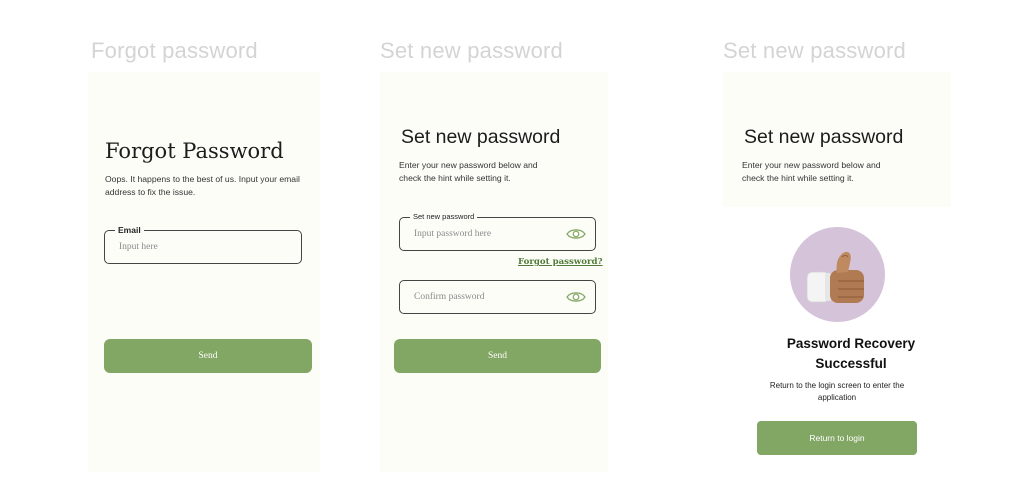 The height and width of the screenshot is (504, 1024). I want to click on return-to-login-button: Return to login, so click(837, 438).